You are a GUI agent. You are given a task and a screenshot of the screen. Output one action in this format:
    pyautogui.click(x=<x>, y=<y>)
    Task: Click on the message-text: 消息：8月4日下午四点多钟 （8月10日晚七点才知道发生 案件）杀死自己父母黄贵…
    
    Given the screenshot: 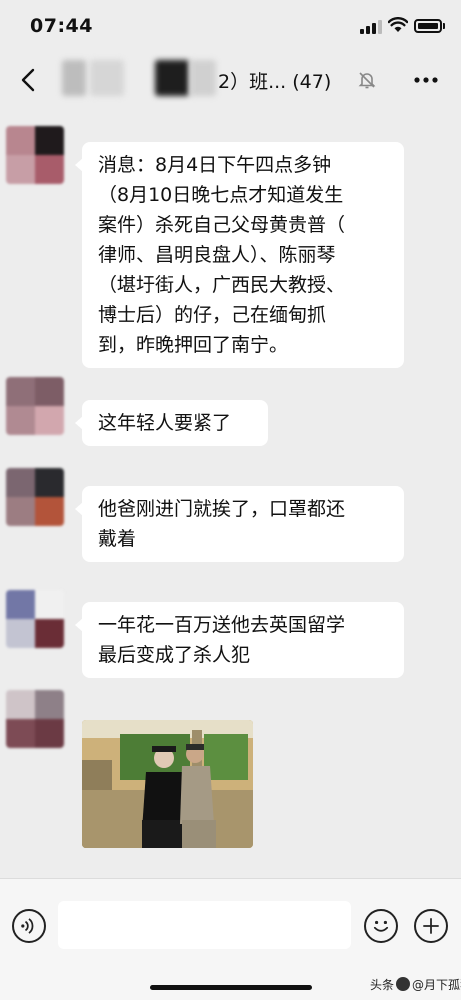 What is the action you would take?
    pyautogui.click(x=222, y=255)
    